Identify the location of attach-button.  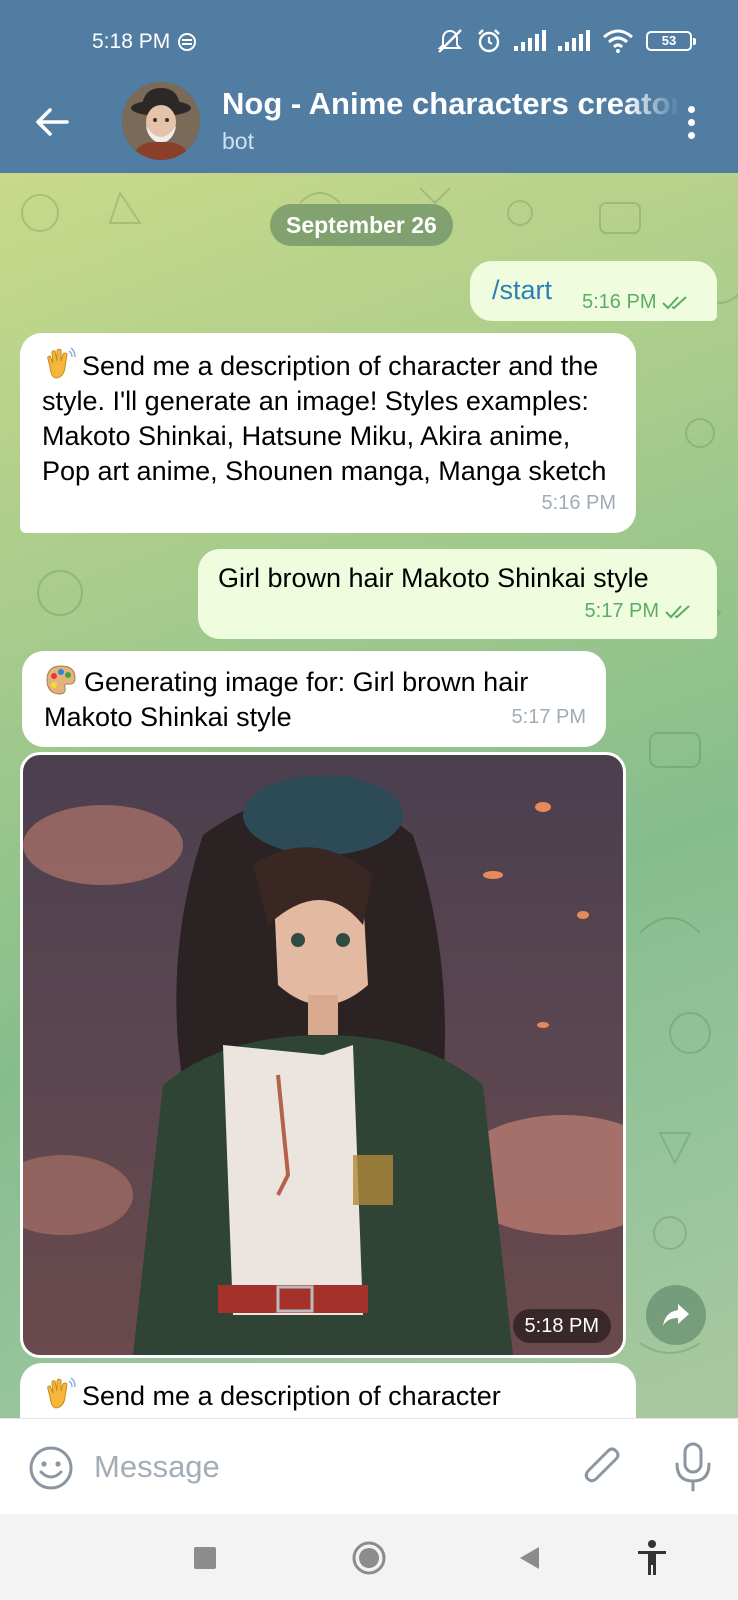
(603, 1467).